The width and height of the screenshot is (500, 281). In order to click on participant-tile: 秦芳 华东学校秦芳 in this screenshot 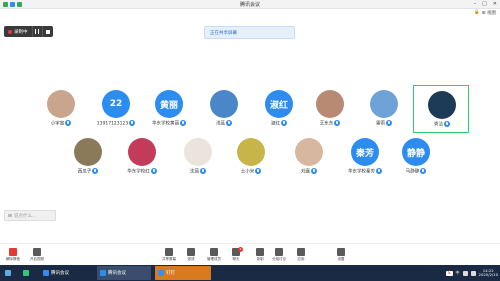, I will do `click(365, 157)`.